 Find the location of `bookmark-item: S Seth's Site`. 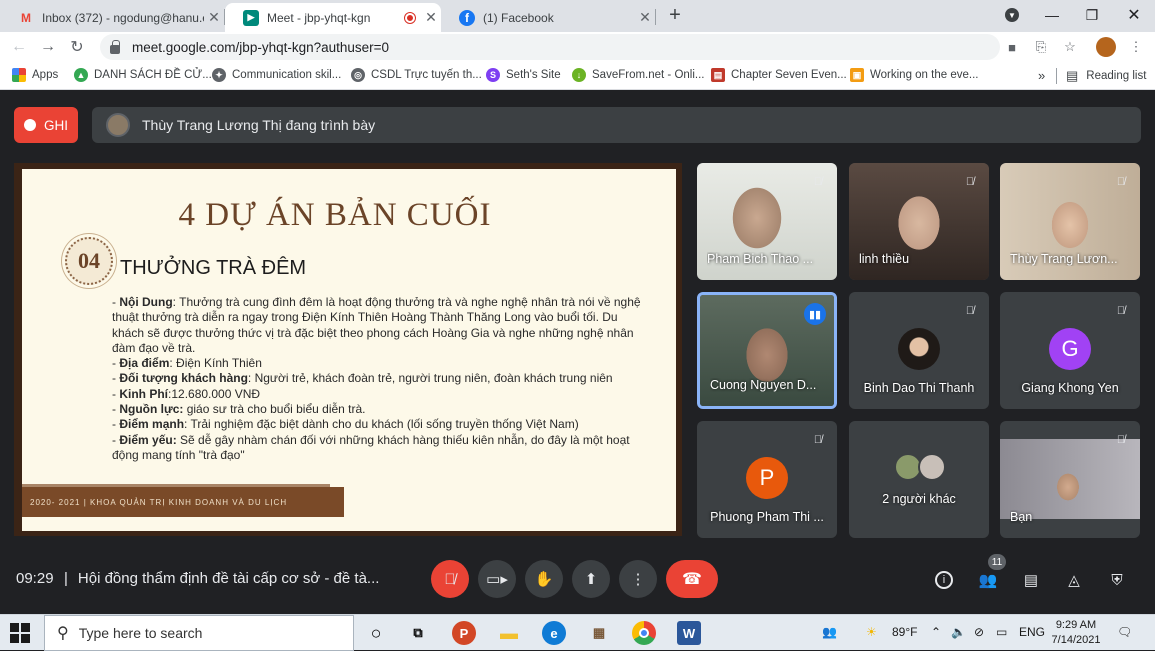

bookmark-item: S Seth's Site is located at coordinates (523, 75).